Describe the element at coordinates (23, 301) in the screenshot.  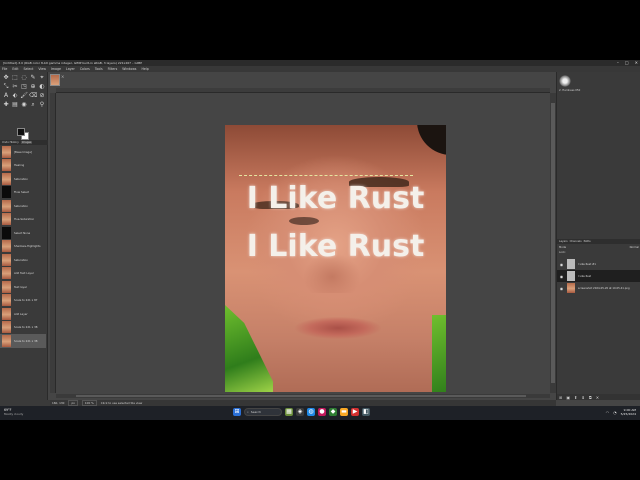
I see `history-item: Scale to 221 x 87` at that location.